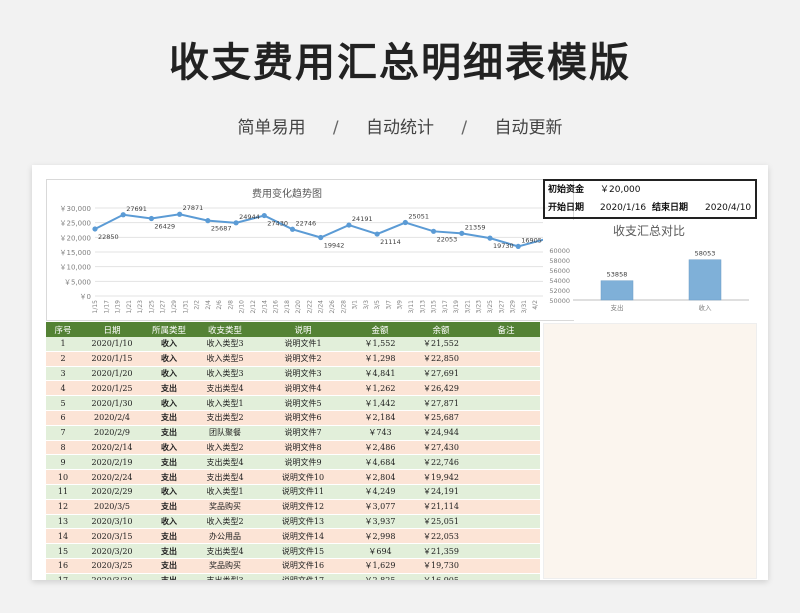 Image resolution: width=800 pixels, height=613 pixels. Describe the element at coordinates (112, 388) in the screenshot. I see `cell-date: 2020/1/25` at that location.